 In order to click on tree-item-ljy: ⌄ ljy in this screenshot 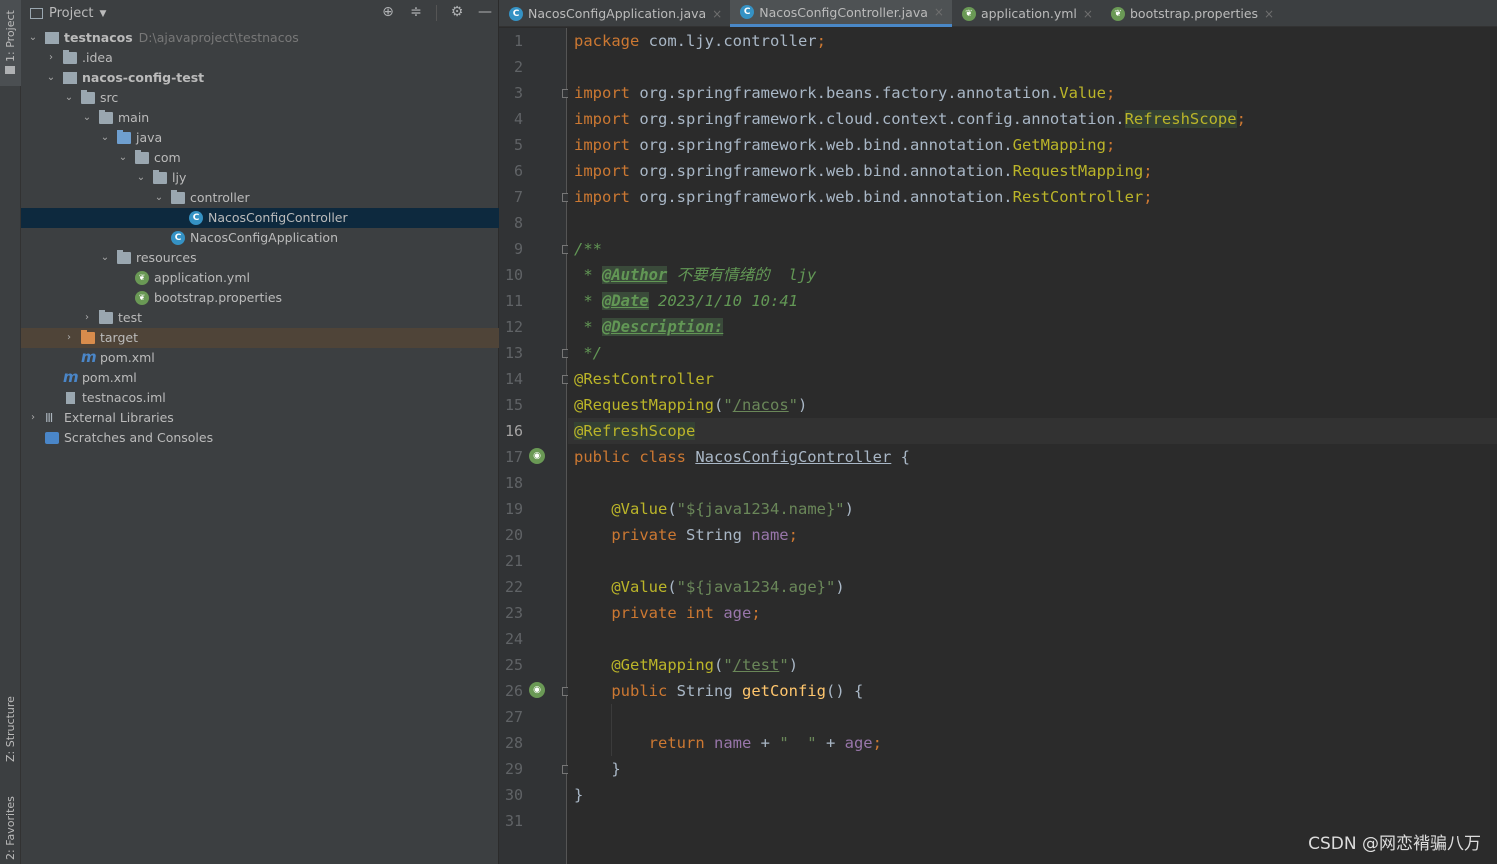, I will do `click(260, 178)`.